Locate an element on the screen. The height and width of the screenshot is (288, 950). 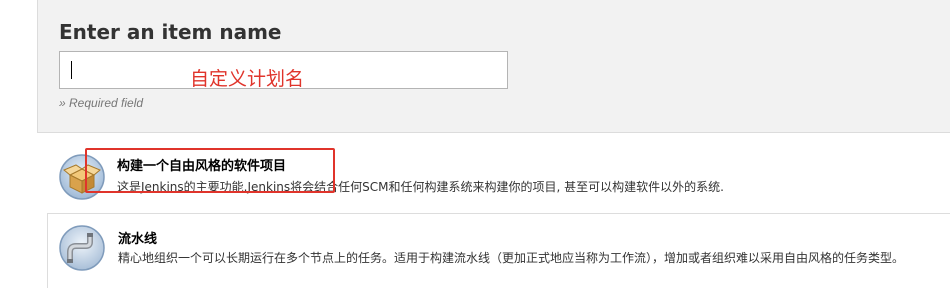
item-title-pipeline: 流水线 is located at coordinates (138, 239).